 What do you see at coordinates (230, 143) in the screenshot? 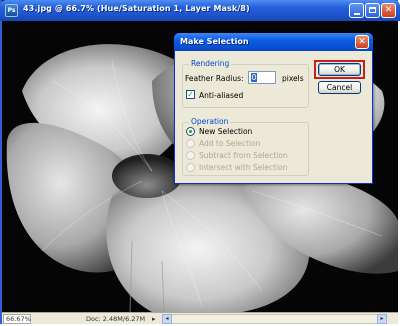
I see `add-to-selection-label: Add to Selection` at bounding box center [230, 143].